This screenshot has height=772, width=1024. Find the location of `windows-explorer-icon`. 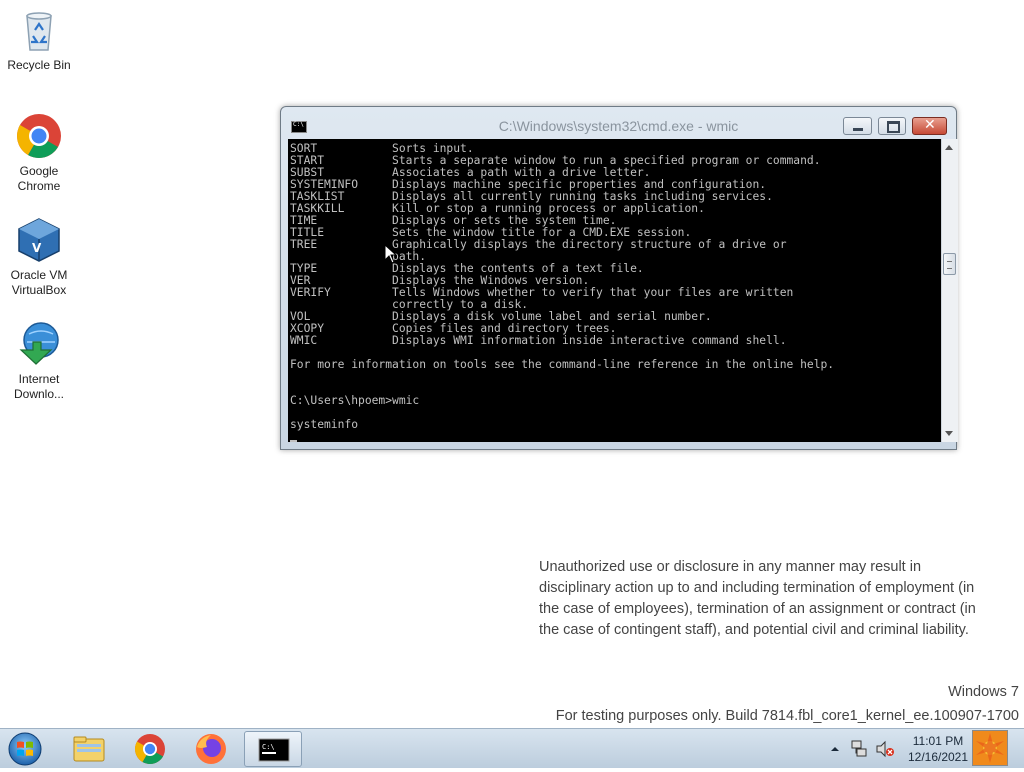

windows-explorer-icon is located at coordinates (89, 749).